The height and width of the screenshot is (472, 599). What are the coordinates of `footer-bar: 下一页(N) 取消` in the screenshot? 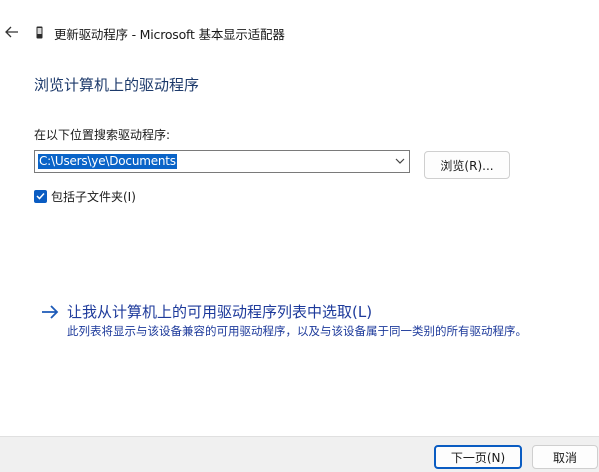 It's located at (299, 454).